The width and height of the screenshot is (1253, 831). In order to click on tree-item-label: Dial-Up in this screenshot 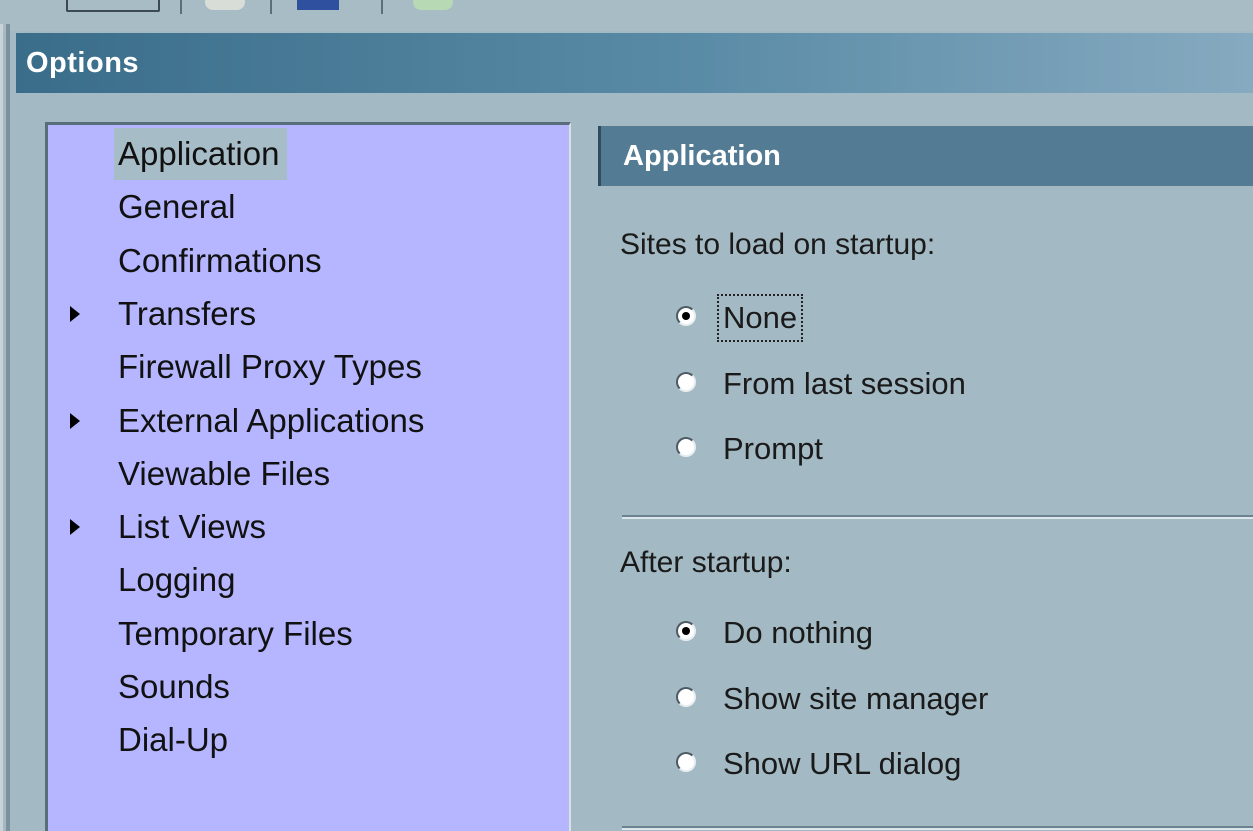, I will do `click(175, 740)`.